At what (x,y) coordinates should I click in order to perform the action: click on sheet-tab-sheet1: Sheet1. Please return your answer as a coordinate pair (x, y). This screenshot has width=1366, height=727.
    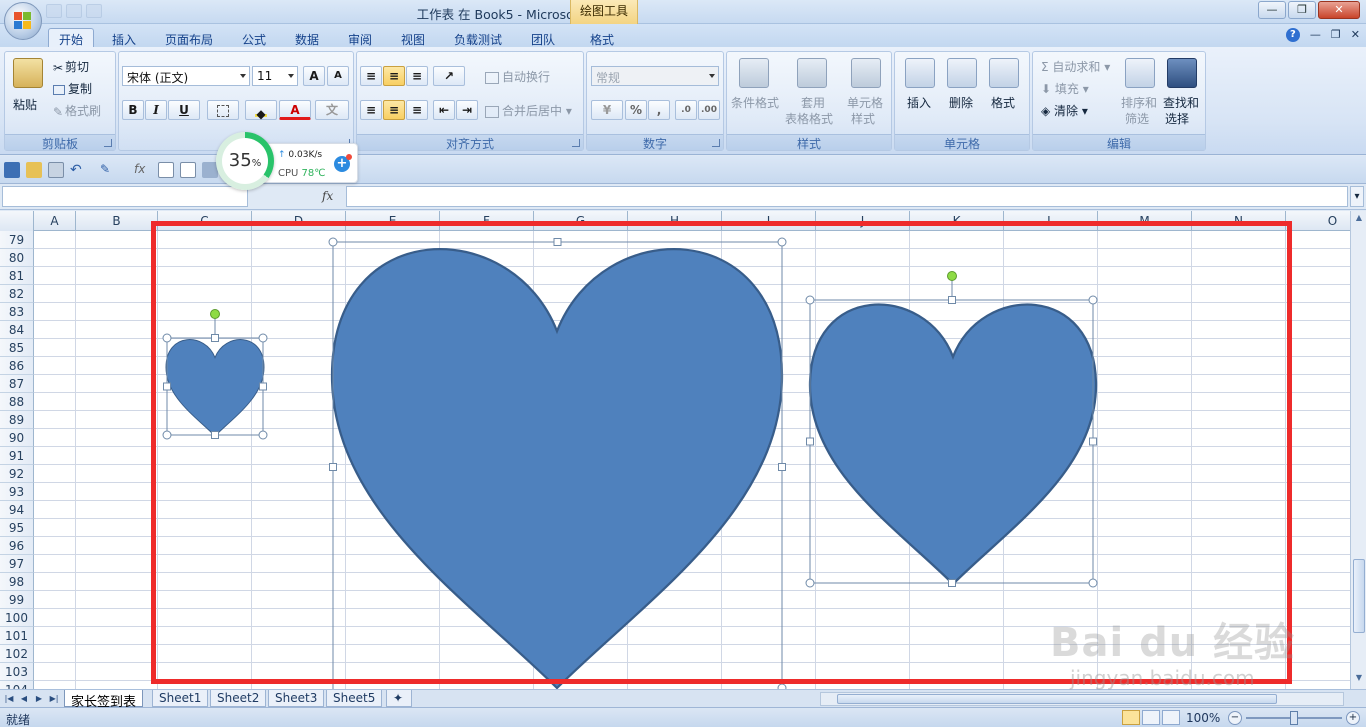
    Looking at the image, I should click on (180, 698).